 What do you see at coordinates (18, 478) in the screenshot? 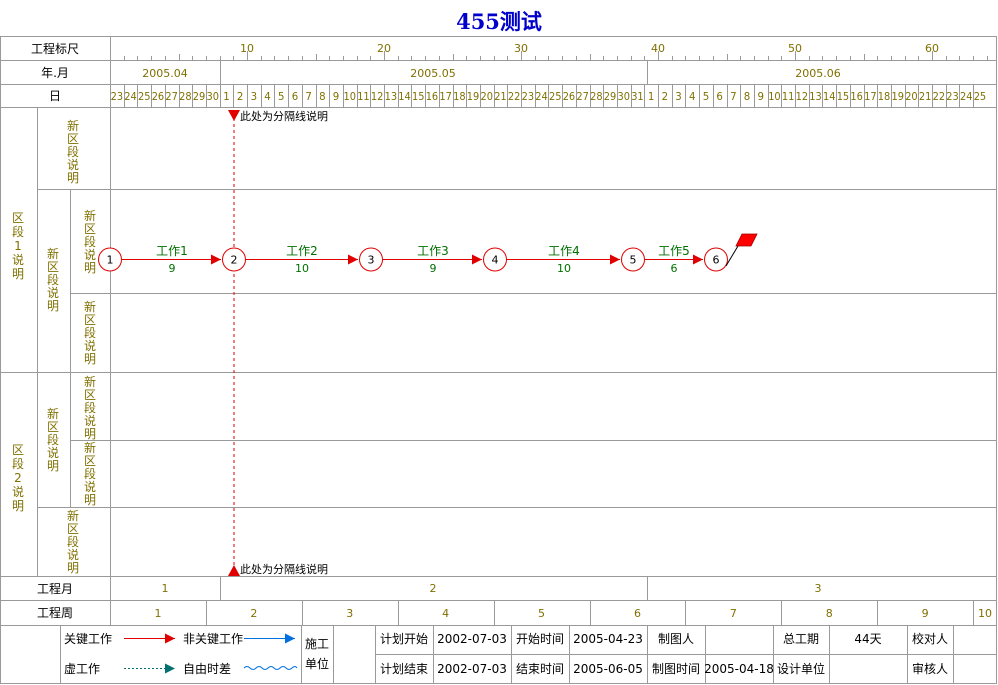
I see `section2-label: 区段 2 说明` at bounding box center [18, 478].